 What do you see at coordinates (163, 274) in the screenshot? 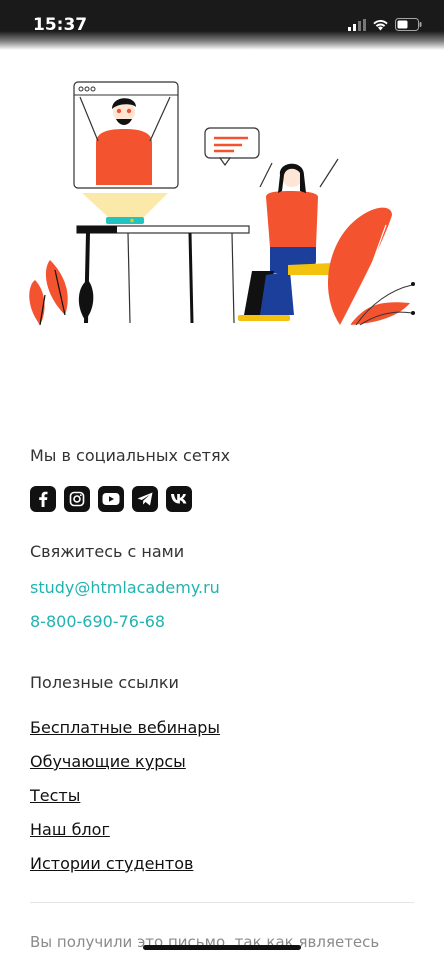
I see `table` at bounding box center [163, 274].